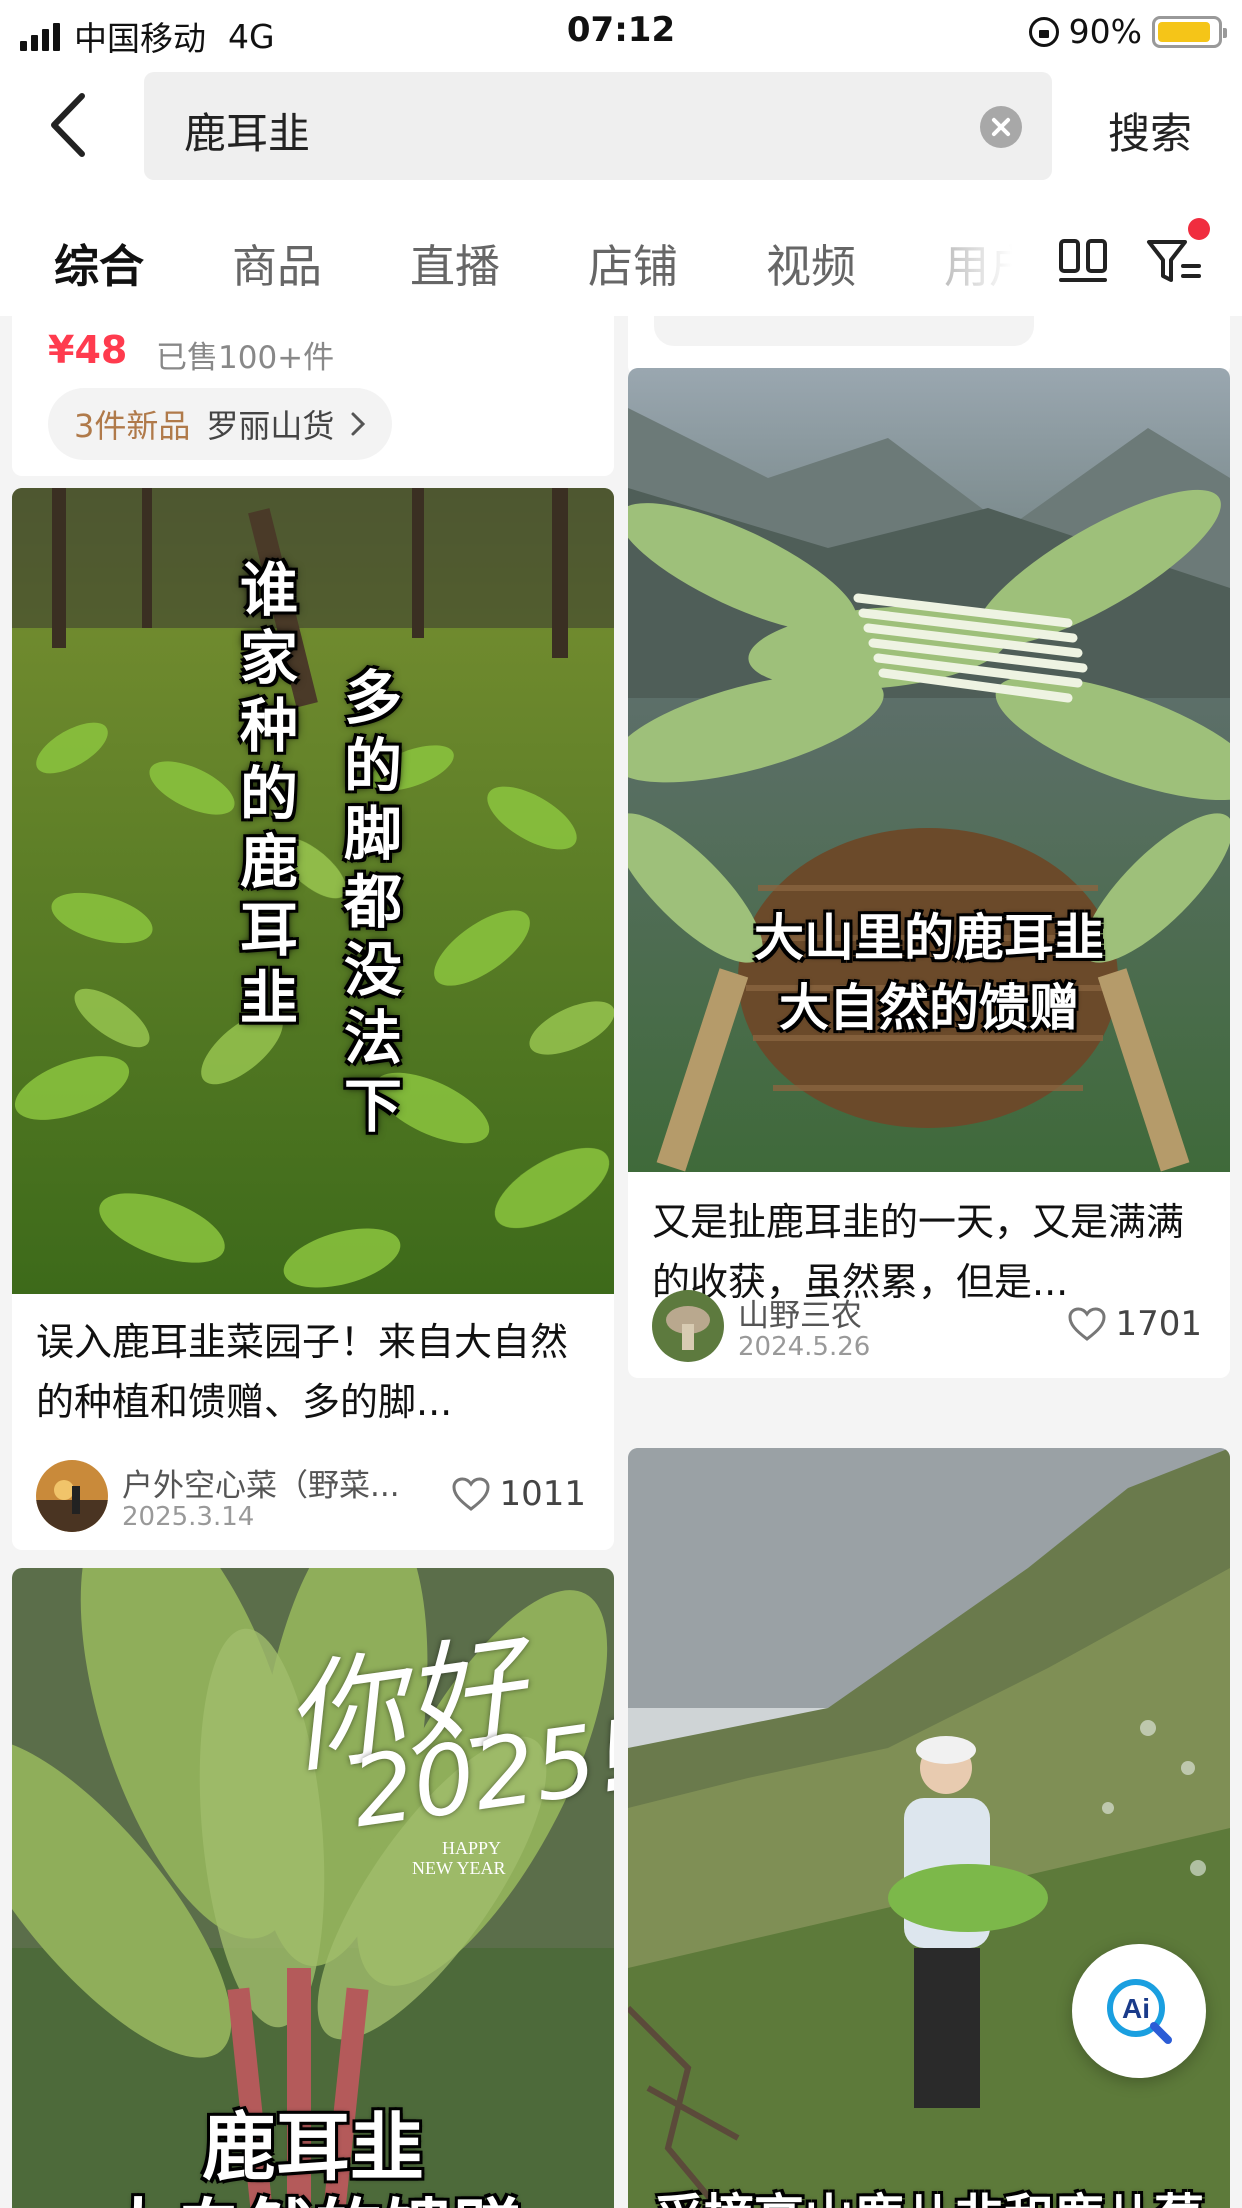 The image size is (1242, 2208). Describe the element at coordinates (472, 1848) in the screenshot. I see `overlay-happy: HAPPY` at that location.